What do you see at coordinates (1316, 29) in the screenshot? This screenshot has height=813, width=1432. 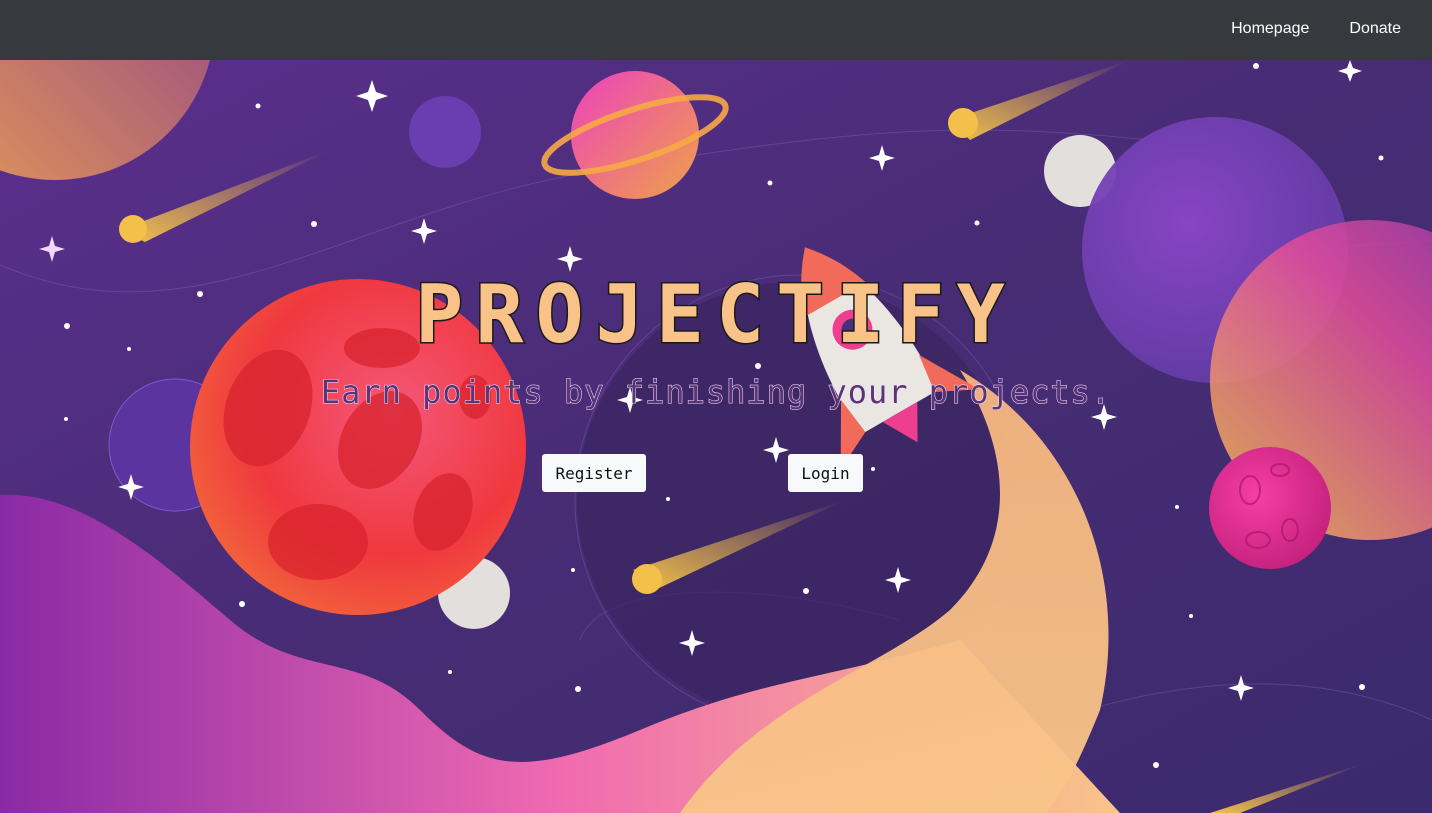 I see `nav-links: Homepage Donate` at bounding box center [1316, 29].